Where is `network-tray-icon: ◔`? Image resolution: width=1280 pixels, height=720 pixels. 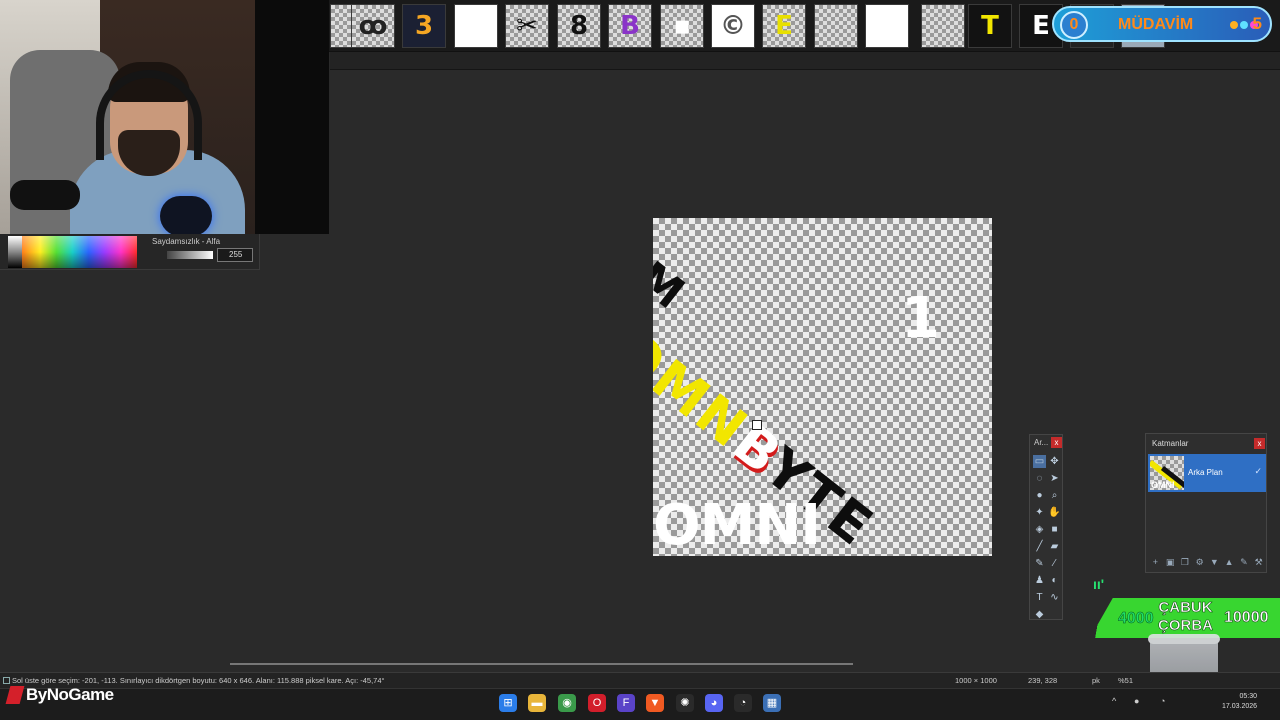
network-tray-icon: ◔ is located at coordinates (1162, 701).